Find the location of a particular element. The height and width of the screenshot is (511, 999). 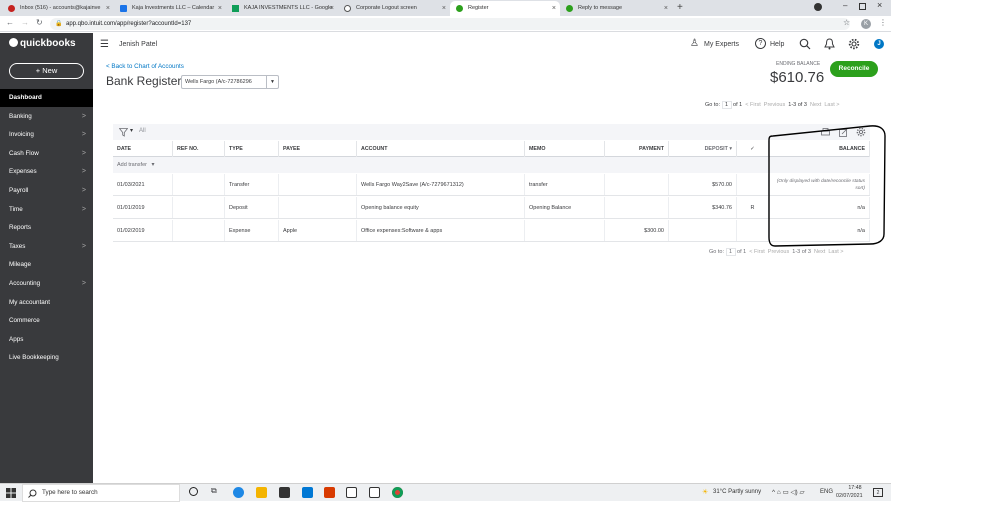

browser-tab-reply: Reply to message × is located at coordinates (616, 8).